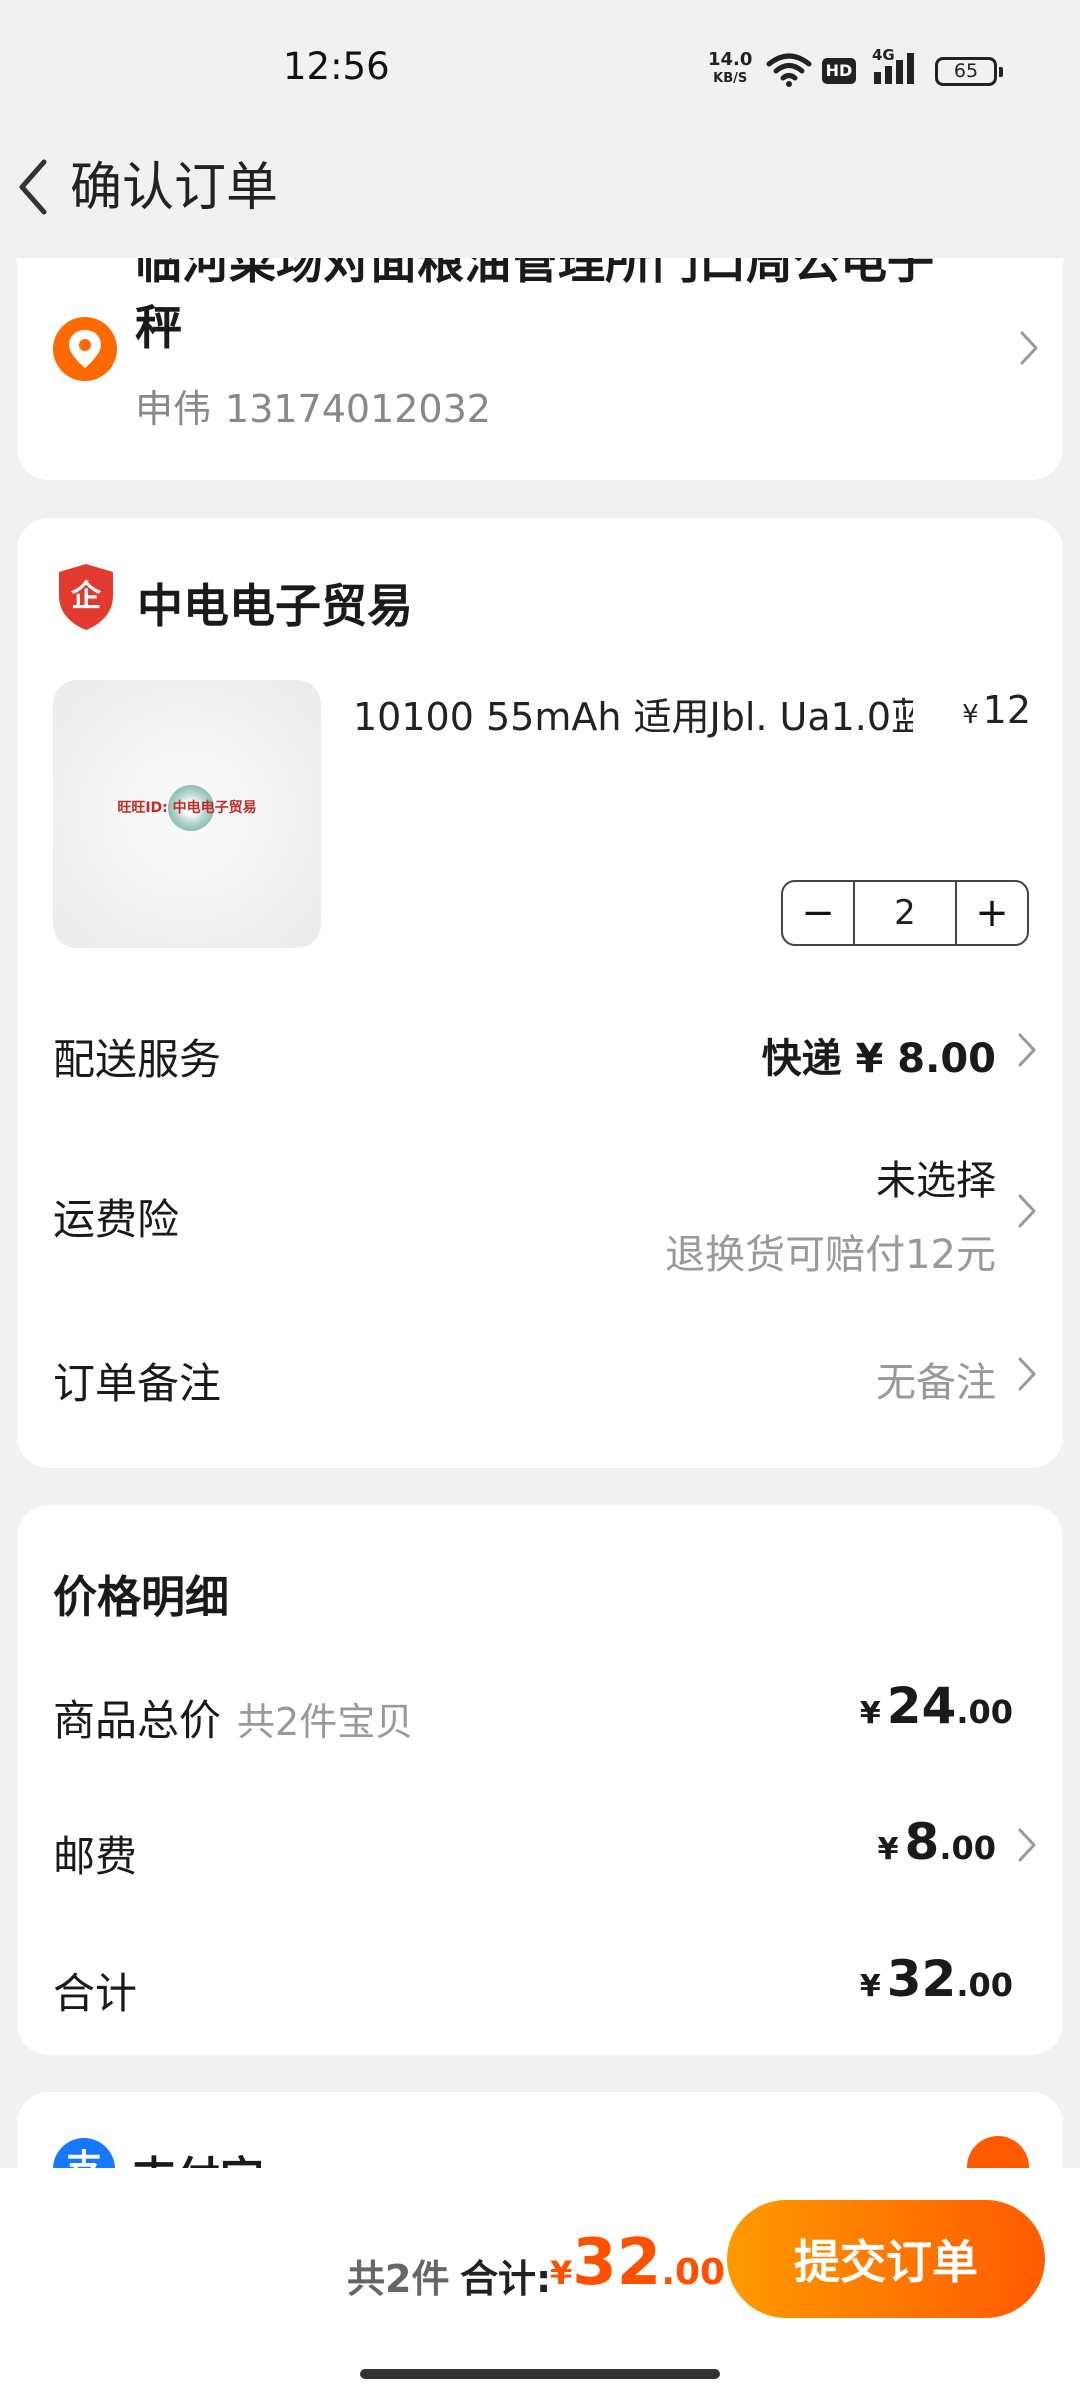 This screenshot has height=2400, width=1080. What do you see at coordinates (984, 1985) in the screenshot?
I see `total-dec: .00` at bounding box center [984, 1985].